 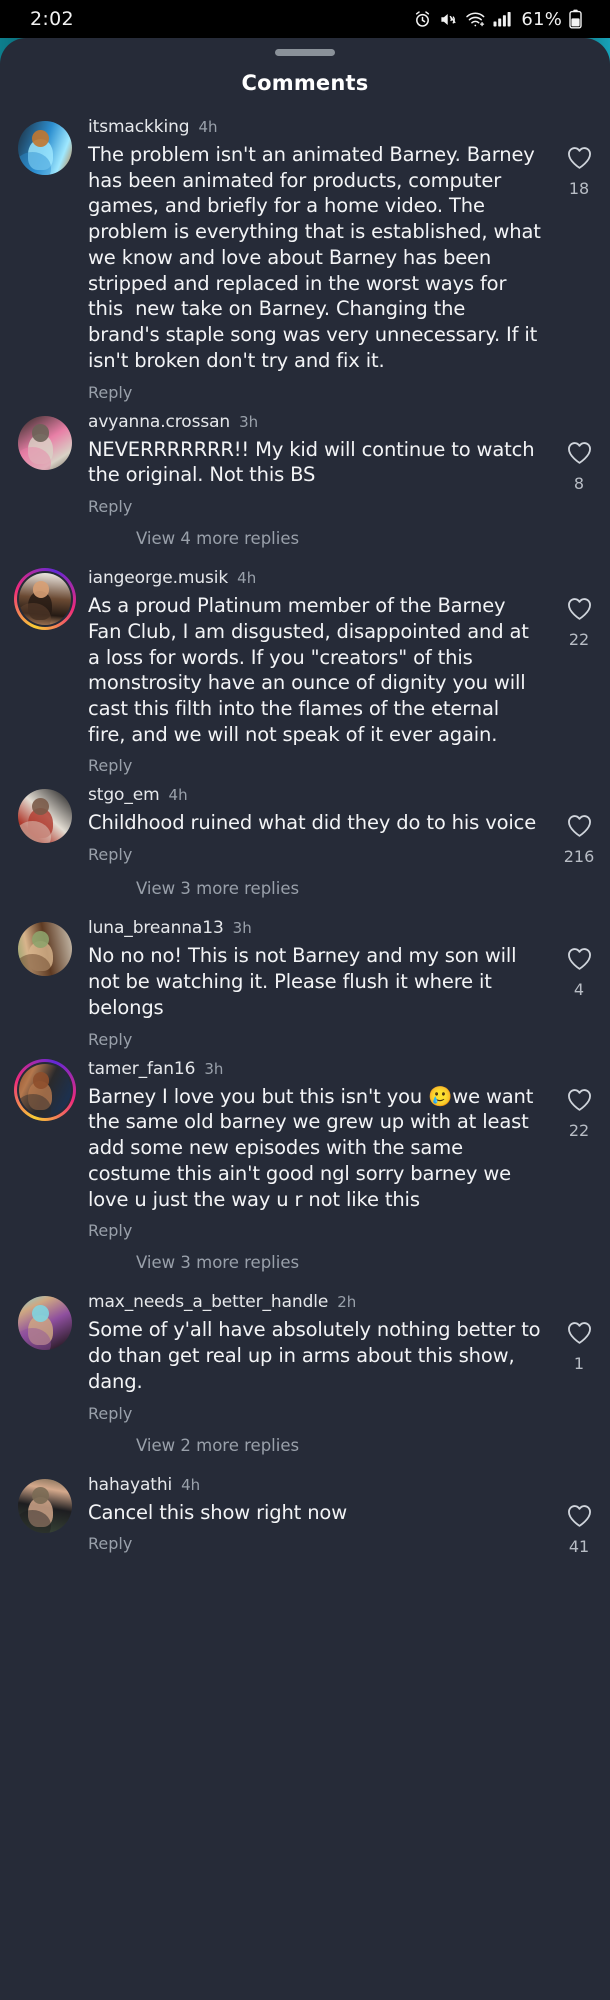 What do you see at coordinates (579, 990) in the screenshot?
I see `like-count: 4` at bounding box center [579, 990].